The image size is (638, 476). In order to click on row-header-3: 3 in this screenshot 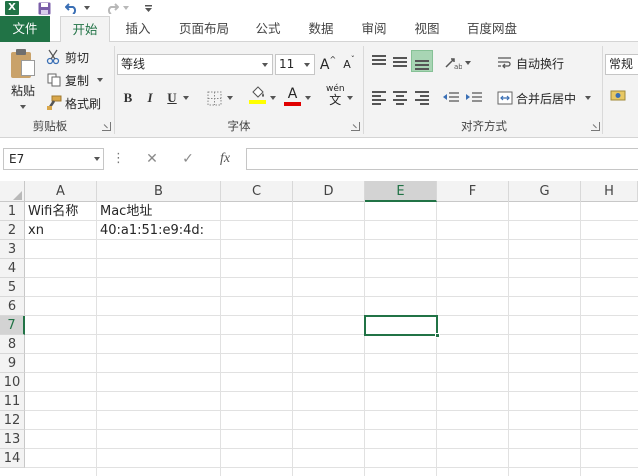, I will do `click(12, 249)`.